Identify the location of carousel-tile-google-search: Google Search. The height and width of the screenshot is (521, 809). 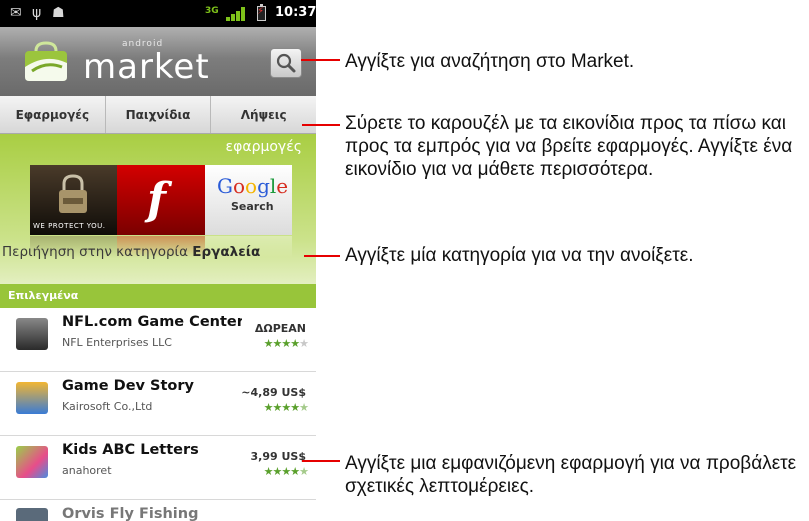
(248, 200).